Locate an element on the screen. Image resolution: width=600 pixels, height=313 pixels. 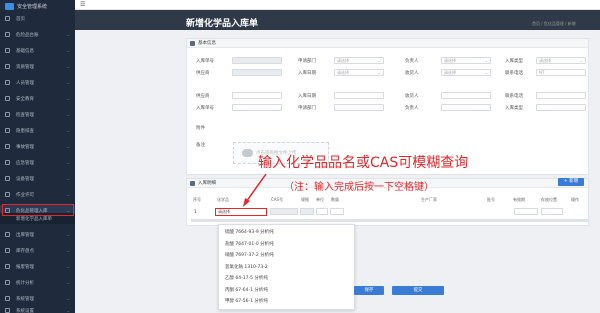
detail-title: 入库明细 is located at coordinates (207, 183).